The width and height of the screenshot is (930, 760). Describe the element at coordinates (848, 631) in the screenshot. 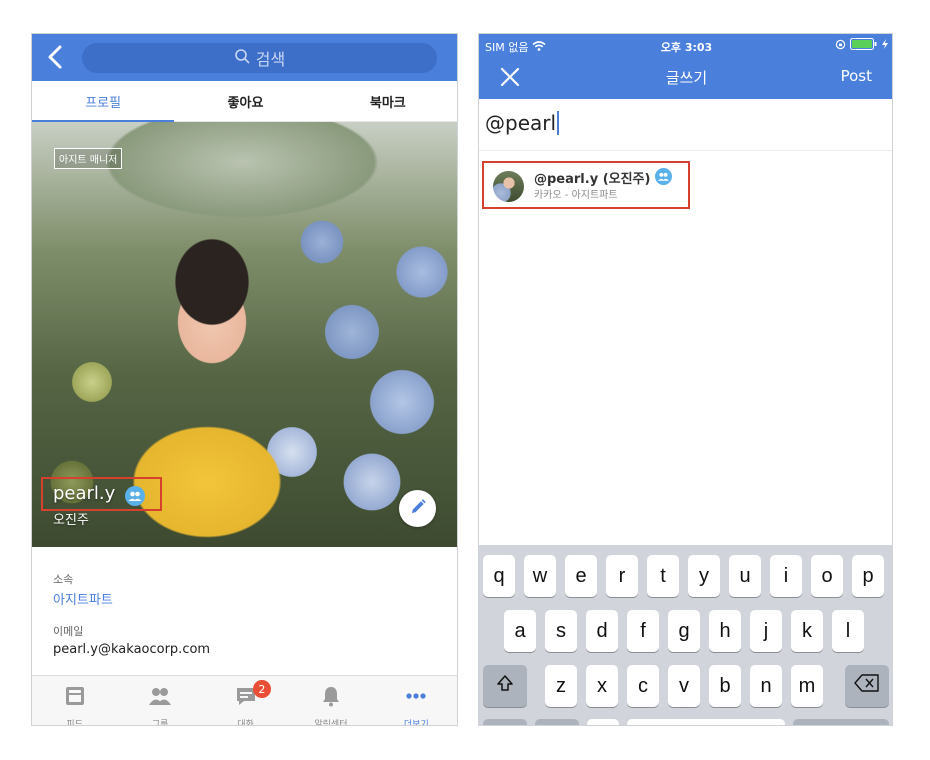

I see `key-l: l` at that location.